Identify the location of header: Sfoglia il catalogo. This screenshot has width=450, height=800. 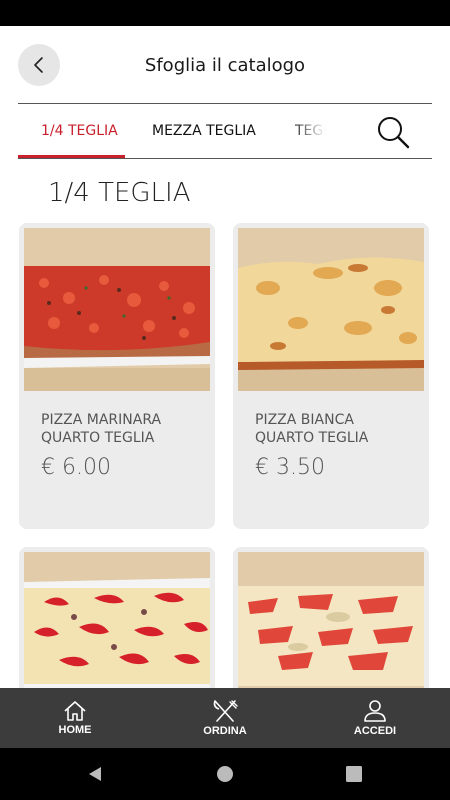
(225, 65).